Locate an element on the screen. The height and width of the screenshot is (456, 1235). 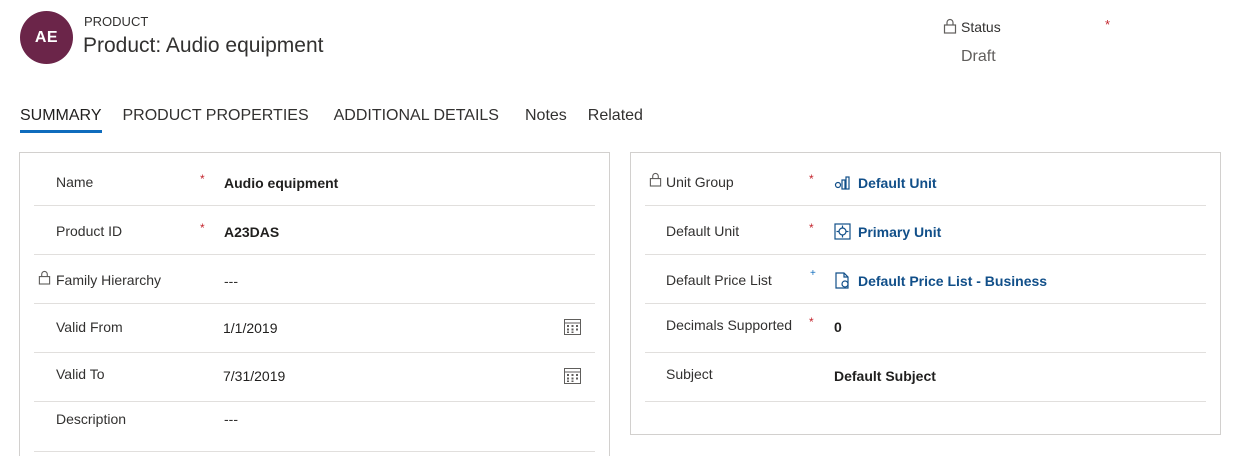
unit-group-icon is located at coordinates (842, 183).